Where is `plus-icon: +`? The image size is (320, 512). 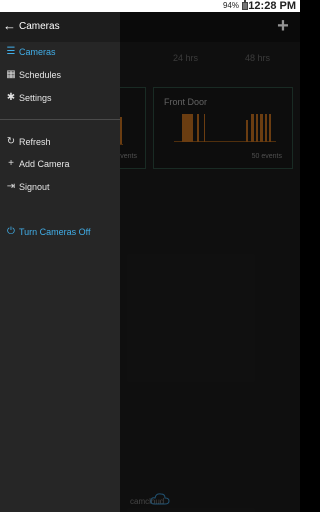 plus-icon: + is located at coordinates (11, 163).